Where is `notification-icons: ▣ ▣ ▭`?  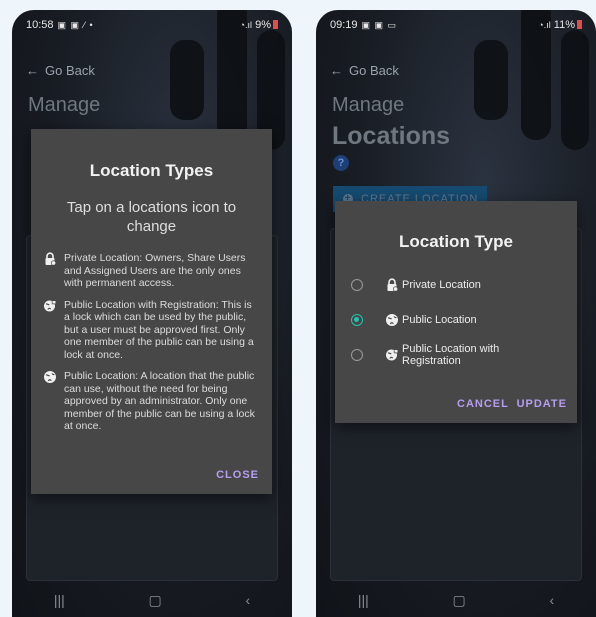 notification-icons: ▣ ▣ ▭ is located at coordinates (379, 25).